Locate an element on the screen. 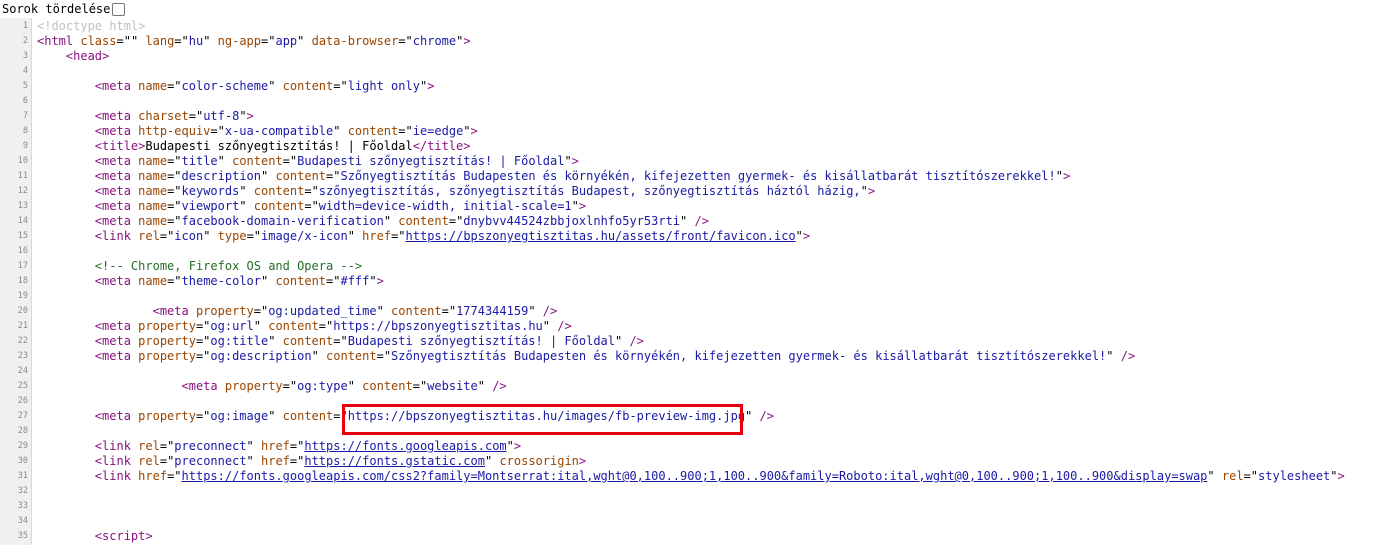  line-number: 32 is located at coordinates (22, 491).